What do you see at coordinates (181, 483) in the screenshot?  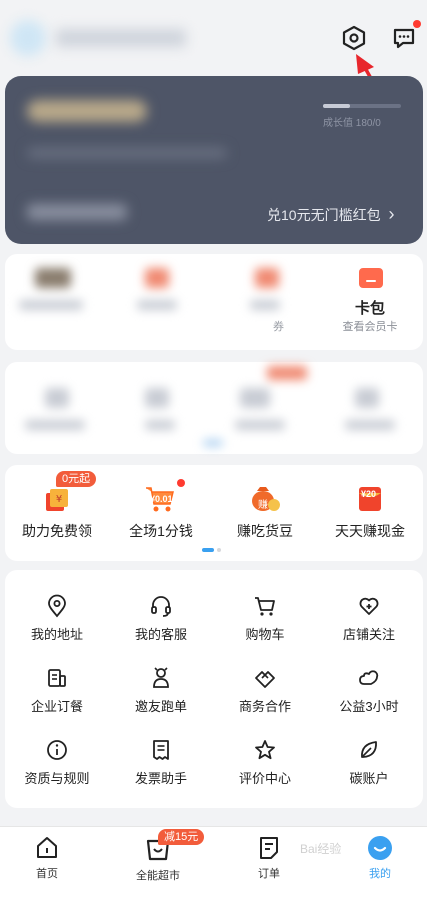 I see `promo-red-dot` at bounding box center [181, 483].